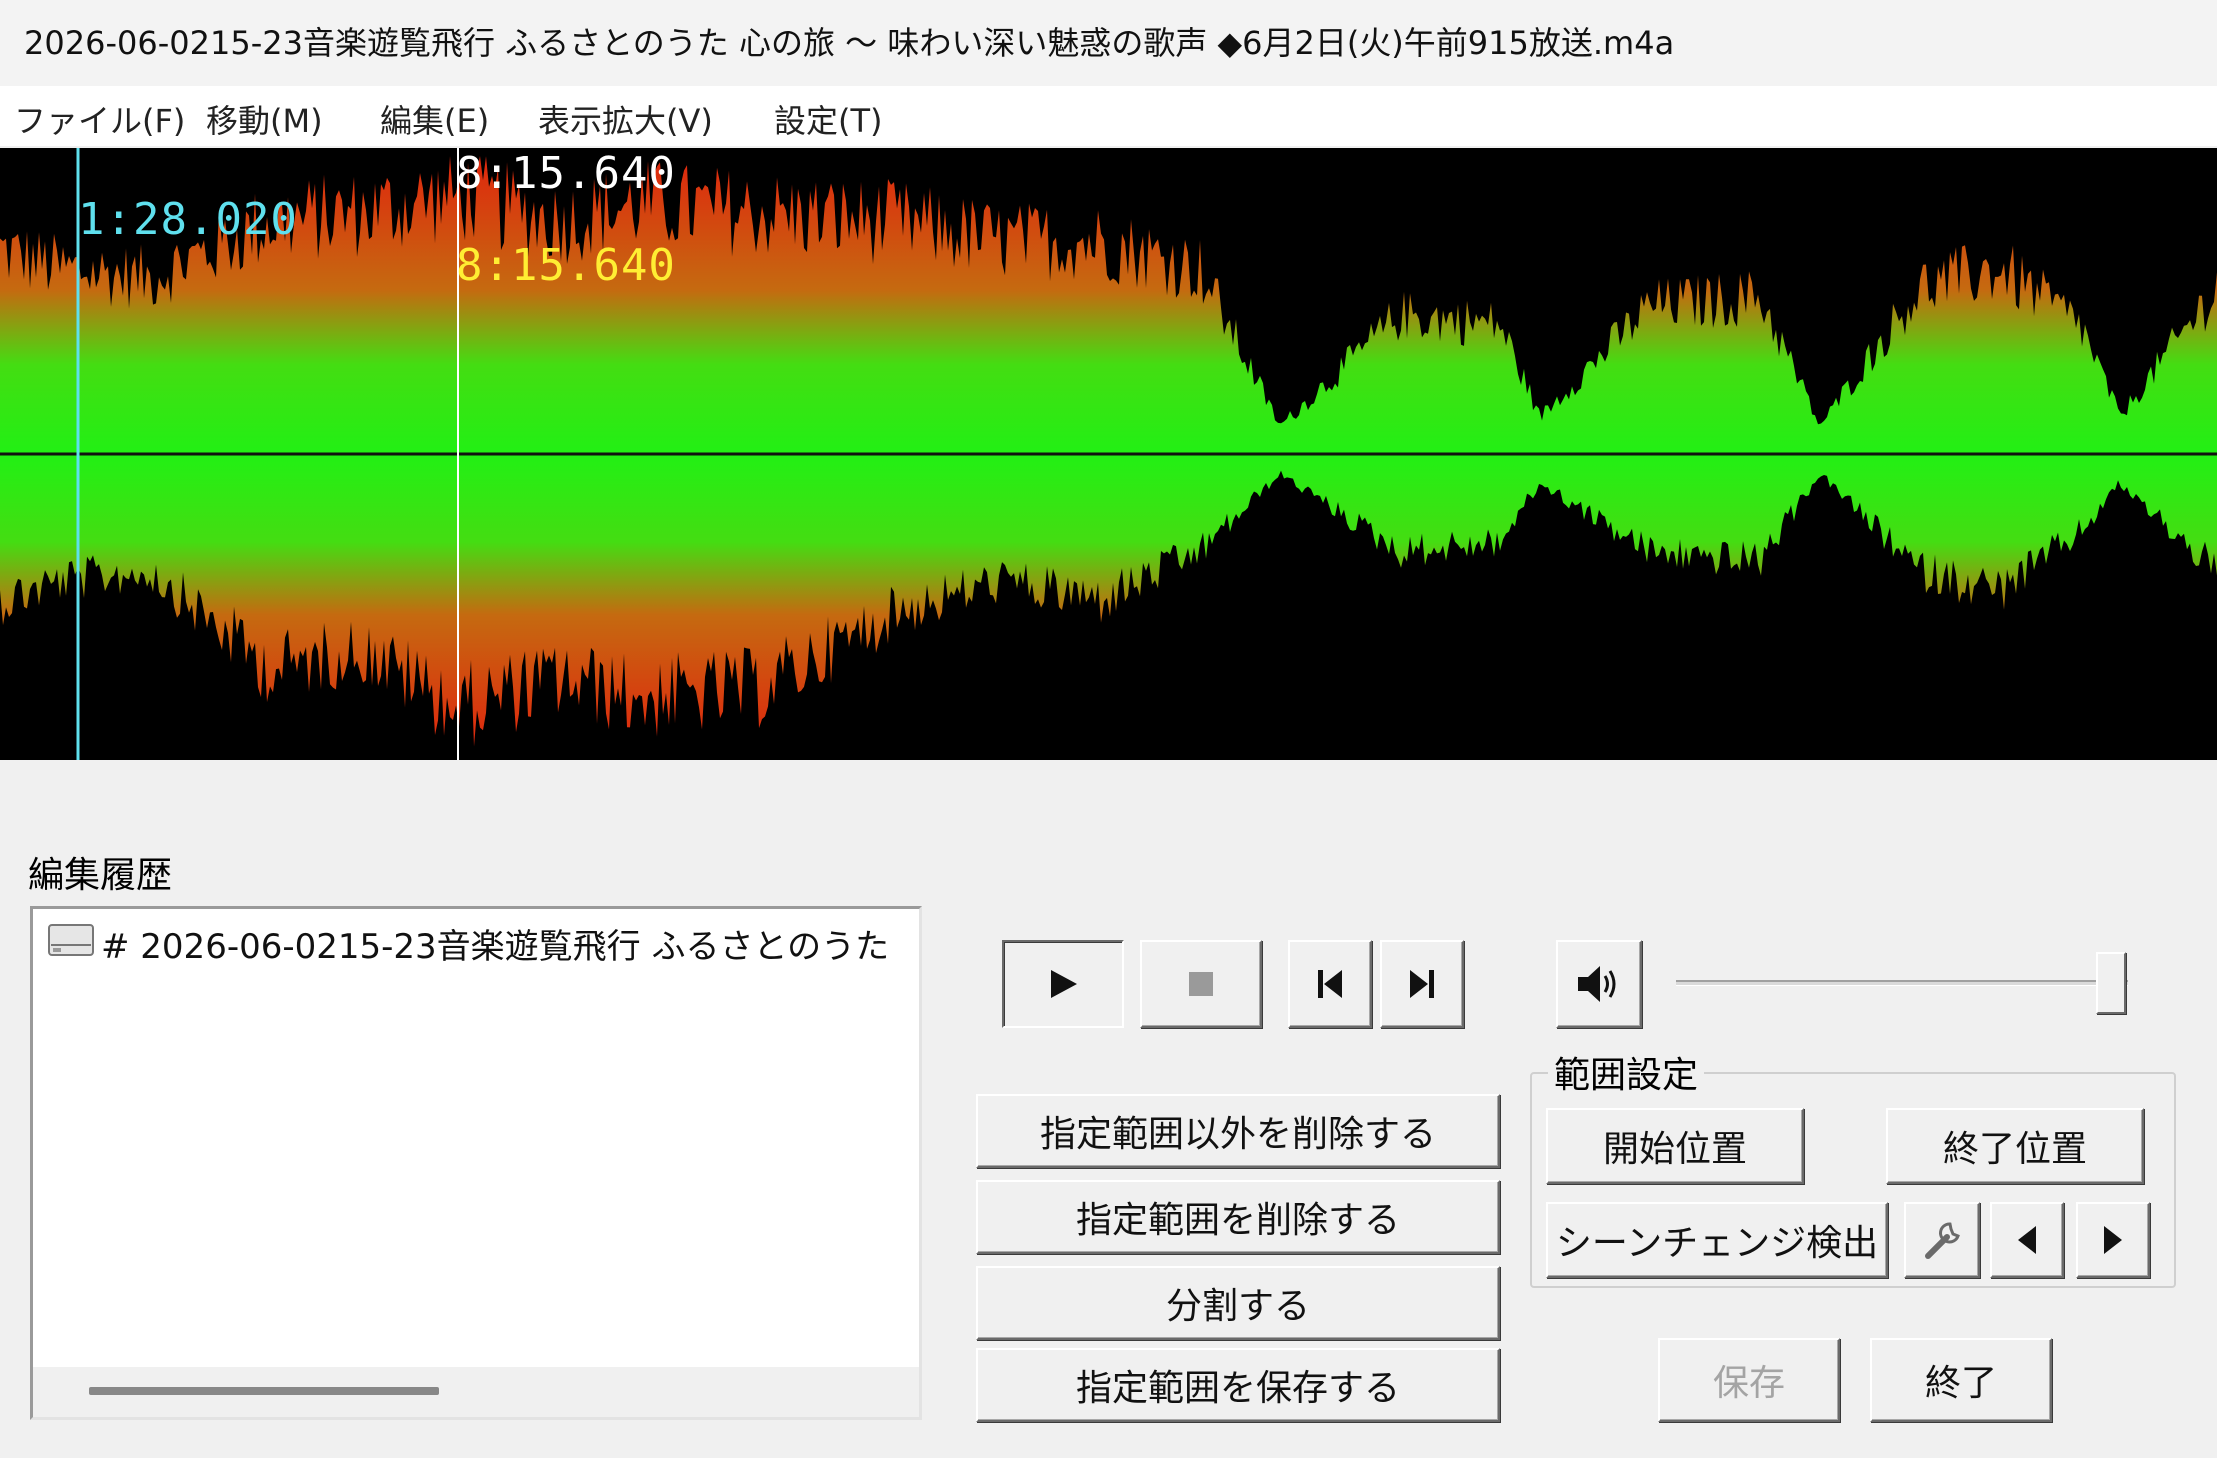  I want to click on history-label: 編集履歴, so click(100, 875).